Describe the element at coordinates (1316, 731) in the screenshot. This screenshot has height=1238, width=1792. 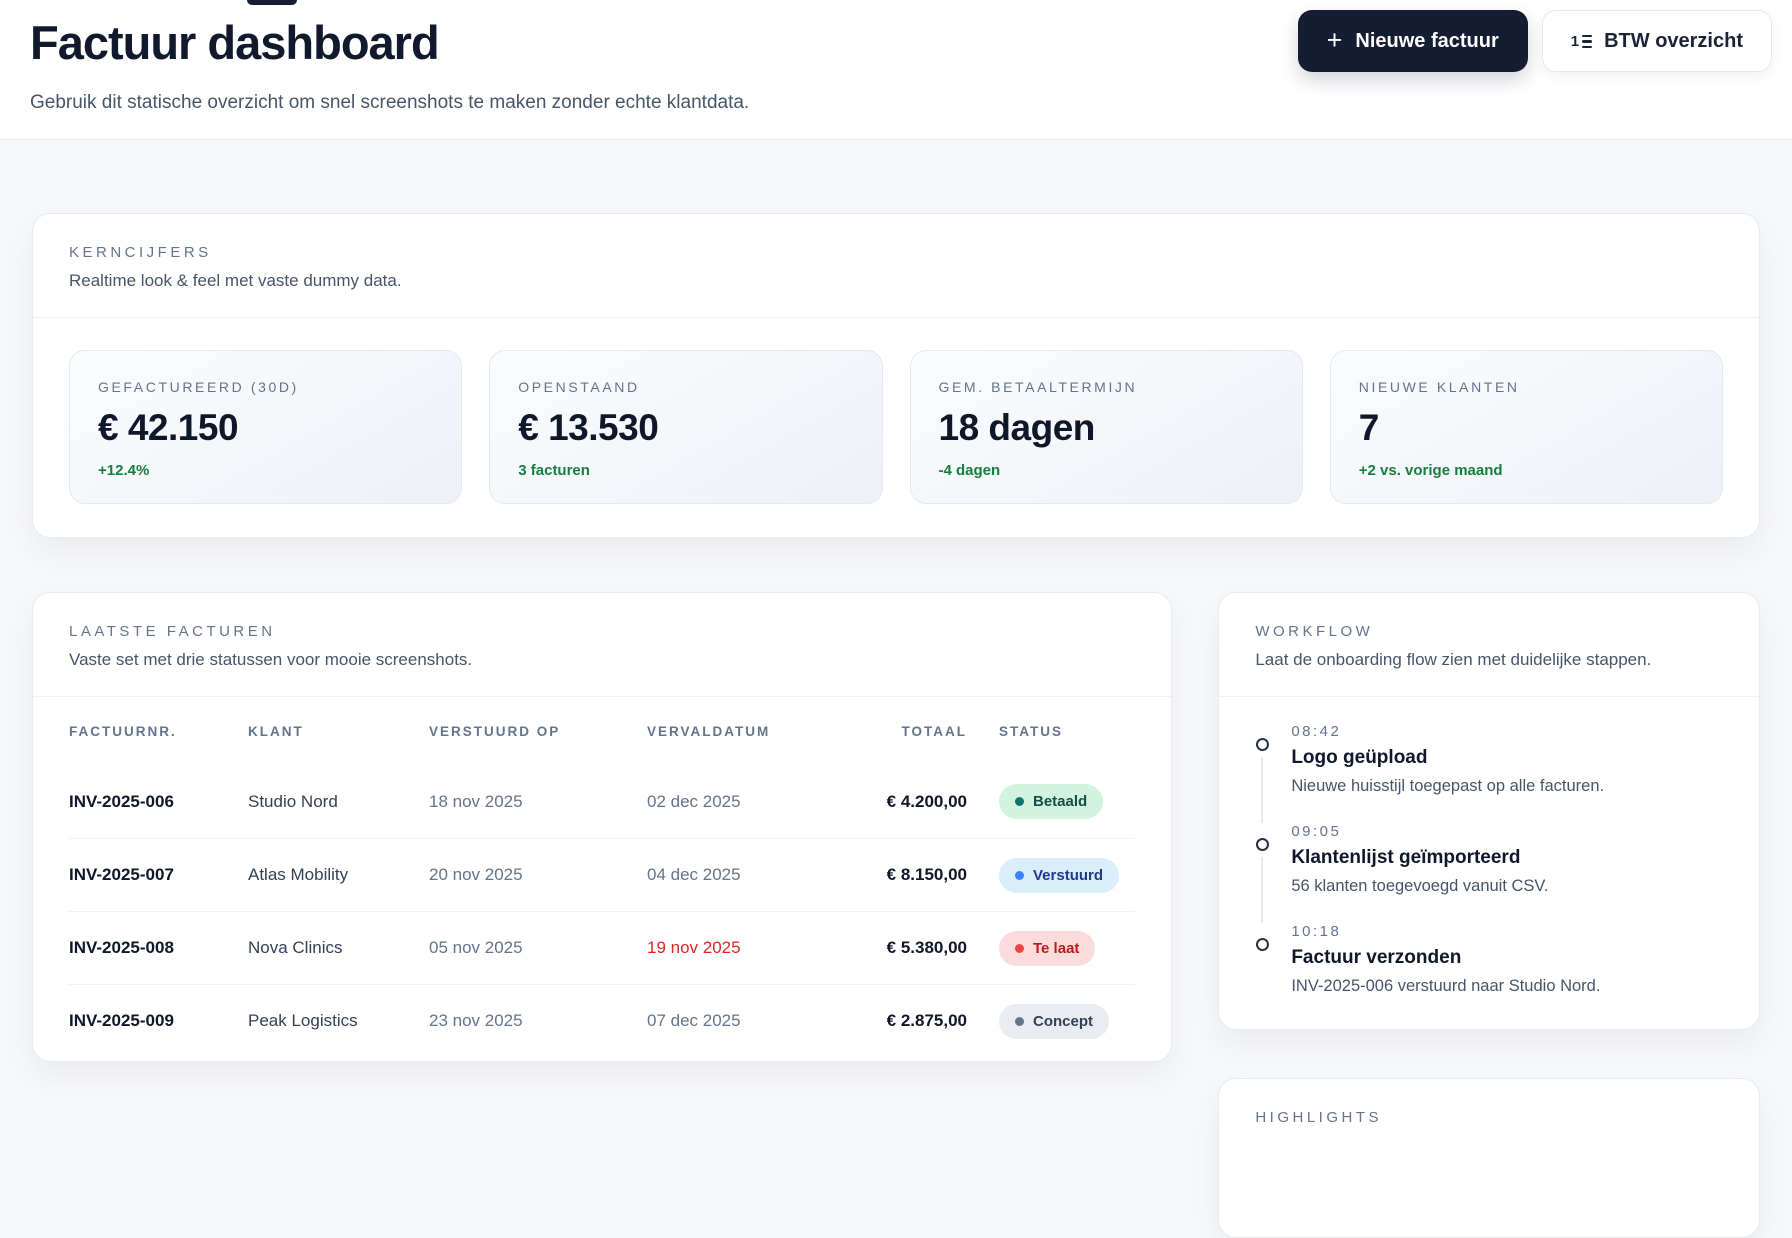
I see `step-time: 08:42` at that location.